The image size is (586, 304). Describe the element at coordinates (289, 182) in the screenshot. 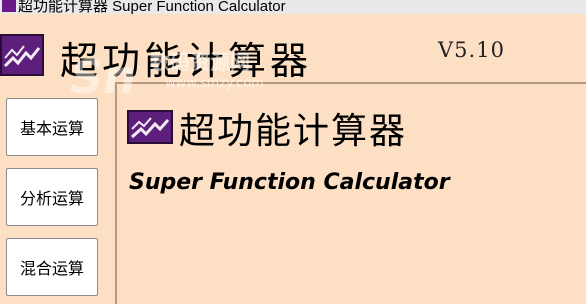

I see `panel-subtitle: Super Function Calculator` at that location.